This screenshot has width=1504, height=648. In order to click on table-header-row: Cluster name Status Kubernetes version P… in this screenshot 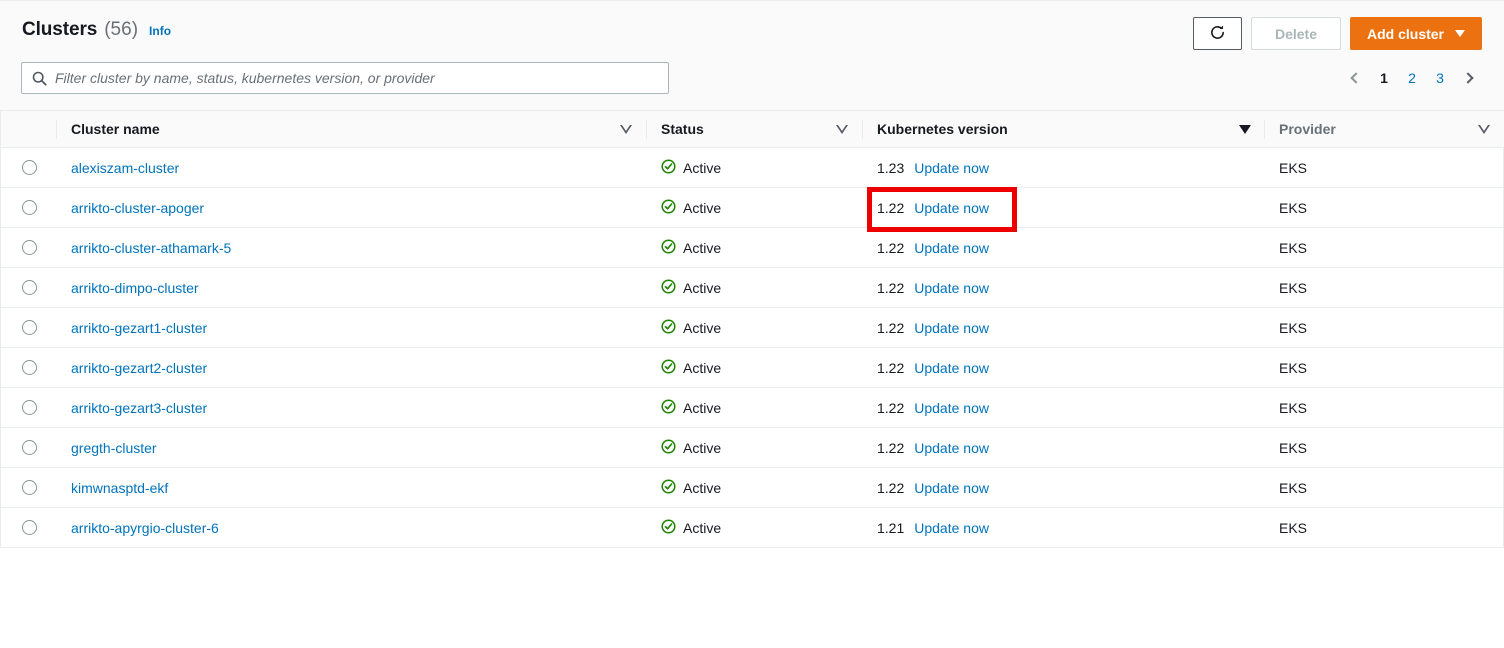, I will do `click(752, 129)`.